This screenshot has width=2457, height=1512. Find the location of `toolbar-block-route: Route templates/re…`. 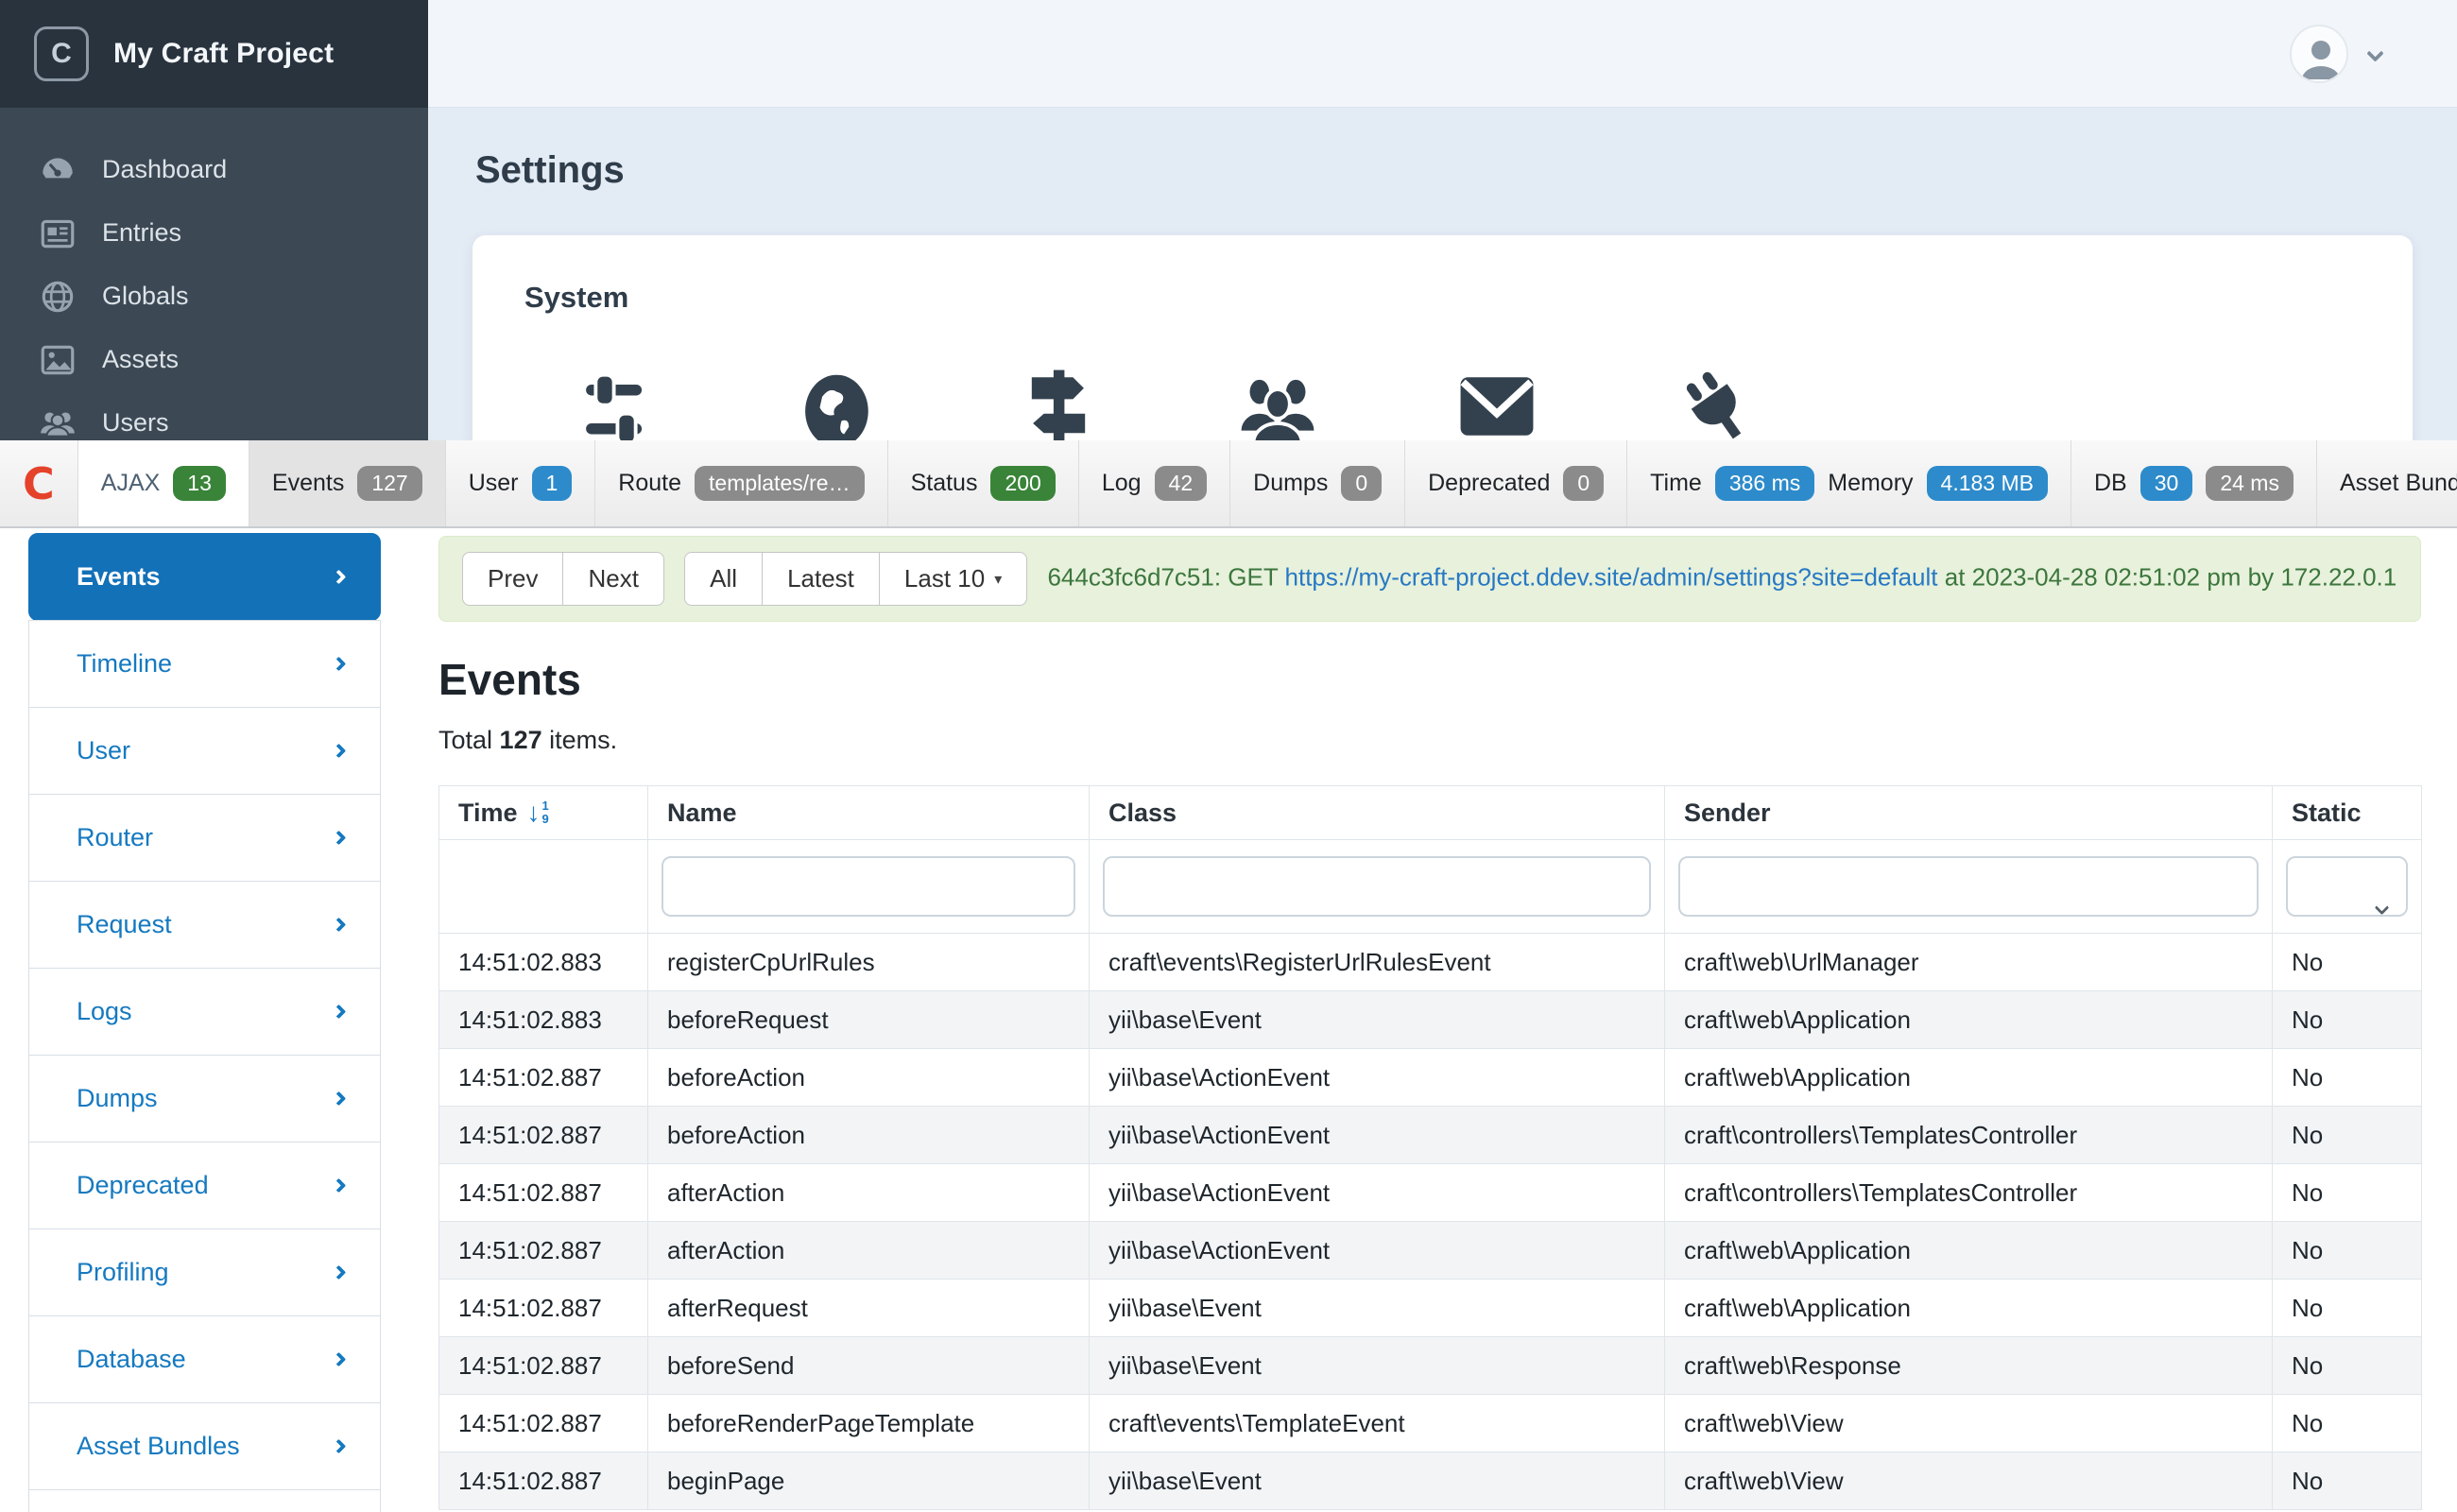

toolbar-block-route: Route templates/re… is located at coordinates (741, 483).